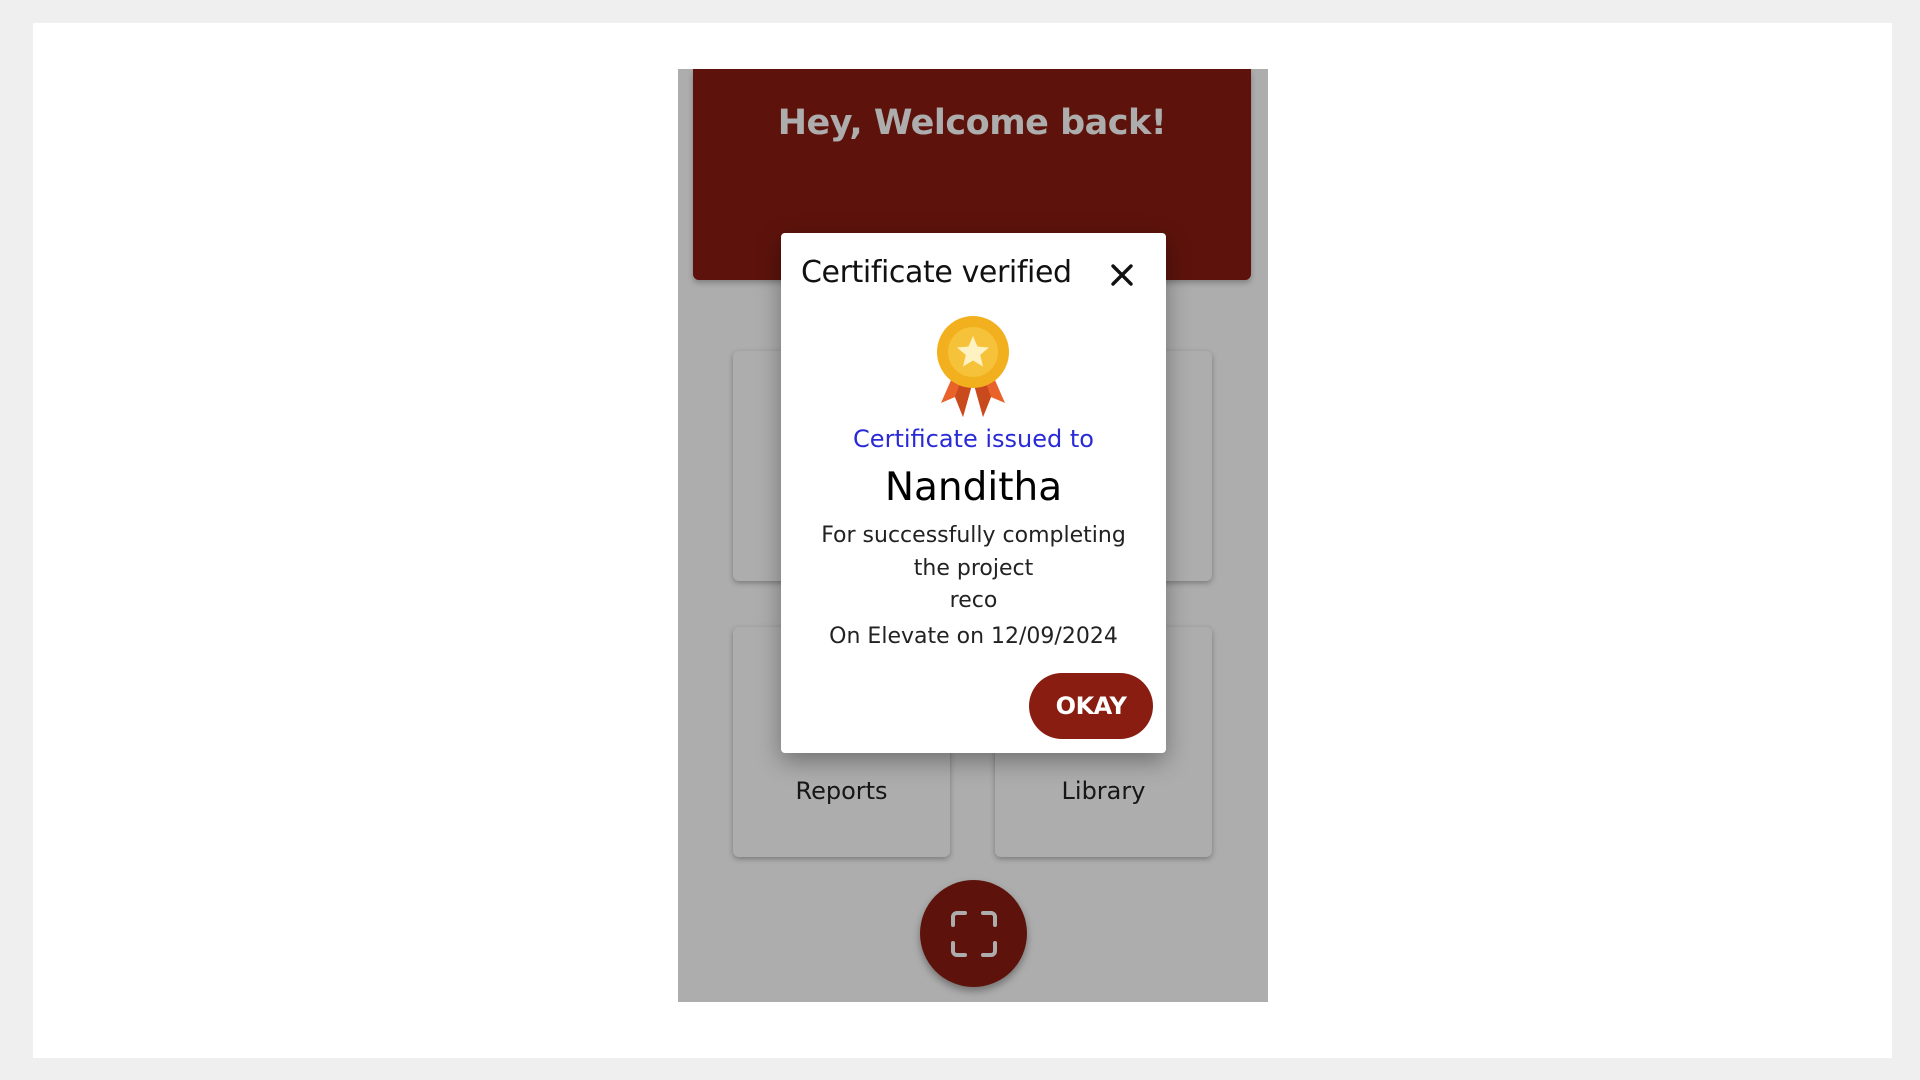  Describe the element at coordinates (973, 636) in the screenshot. I see `issued-on-date: On Elevate on 12/09/2024` at that location.